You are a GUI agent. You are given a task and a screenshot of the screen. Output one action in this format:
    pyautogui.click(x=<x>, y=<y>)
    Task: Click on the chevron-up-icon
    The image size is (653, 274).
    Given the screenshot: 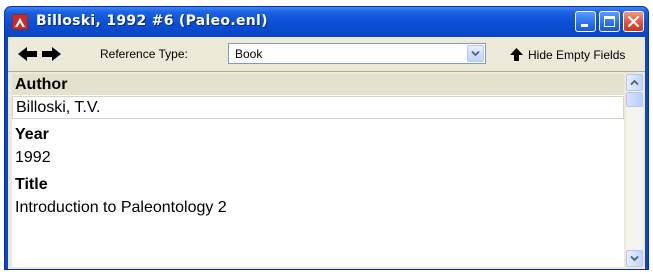 What is the action you would take?
    pyautogui.click(x=634, y=82)
    